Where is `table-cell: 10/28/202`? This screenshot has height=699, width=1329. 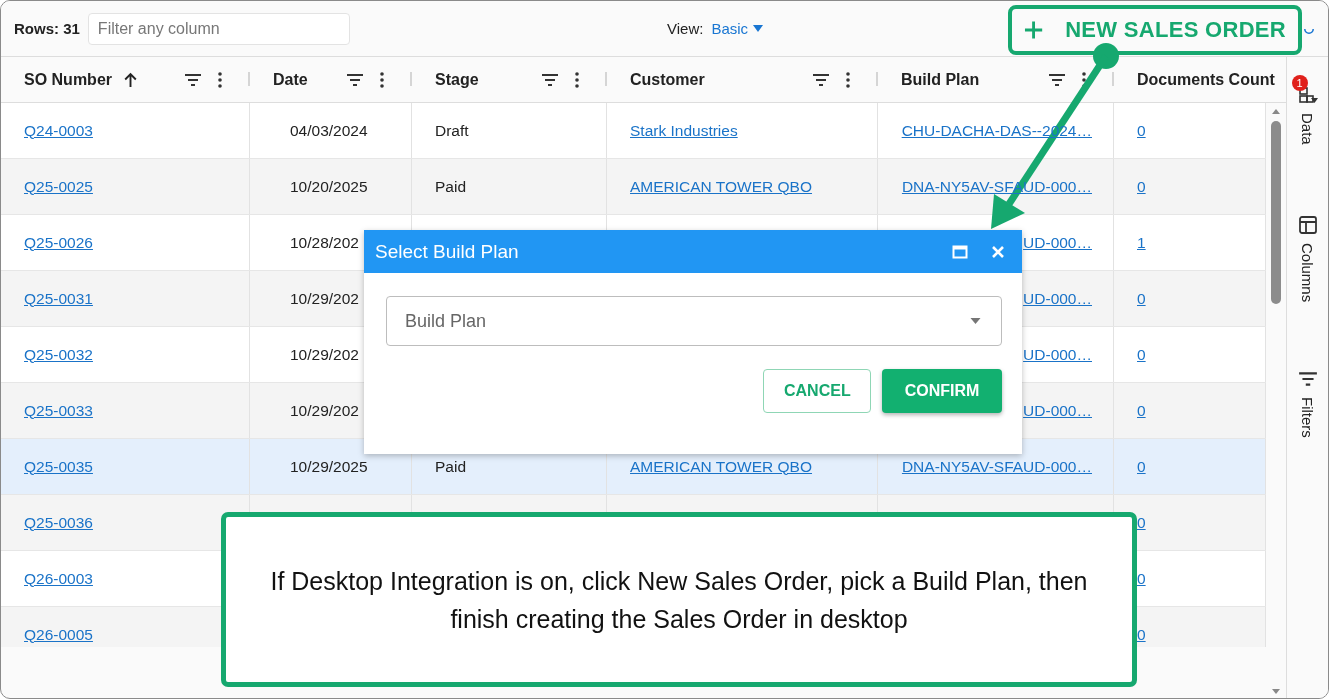
table-cell: 10/28/202 is located at coordinates (324, 242).